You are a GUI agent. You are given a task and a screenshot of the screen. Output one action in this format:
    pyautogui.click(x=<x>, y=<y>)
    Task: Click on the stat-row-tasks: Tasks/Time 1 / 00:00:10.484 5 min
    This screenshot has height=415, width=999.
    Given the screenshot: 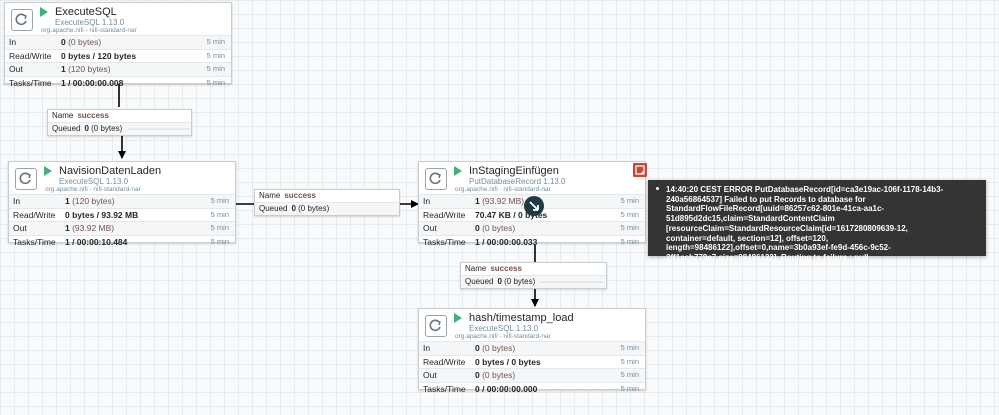 What is the action you would take?
    pyautogui.click(x=122, y=241)
    